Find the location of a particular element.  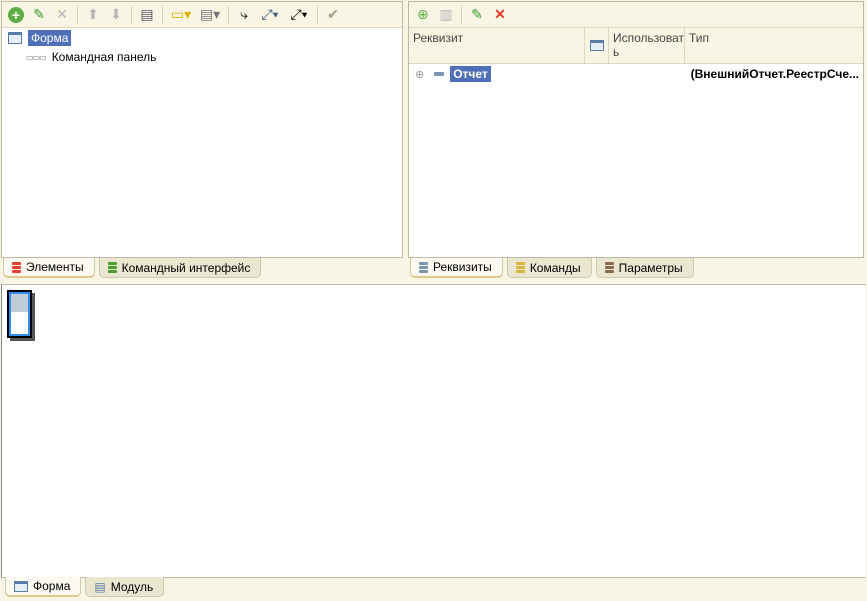

tree-item-command-panel: ▭▭▭ Командная панель is located at coordinates (91, 57).